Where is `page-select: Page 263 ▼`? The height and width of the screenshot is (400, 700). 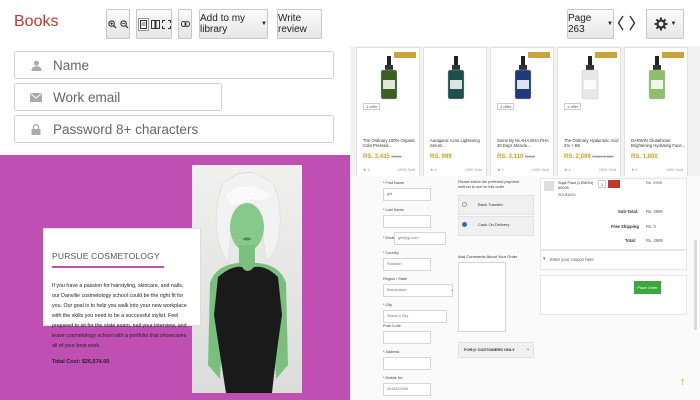
page-select: Page 263 ▼ is located at coordinates (590, 24).